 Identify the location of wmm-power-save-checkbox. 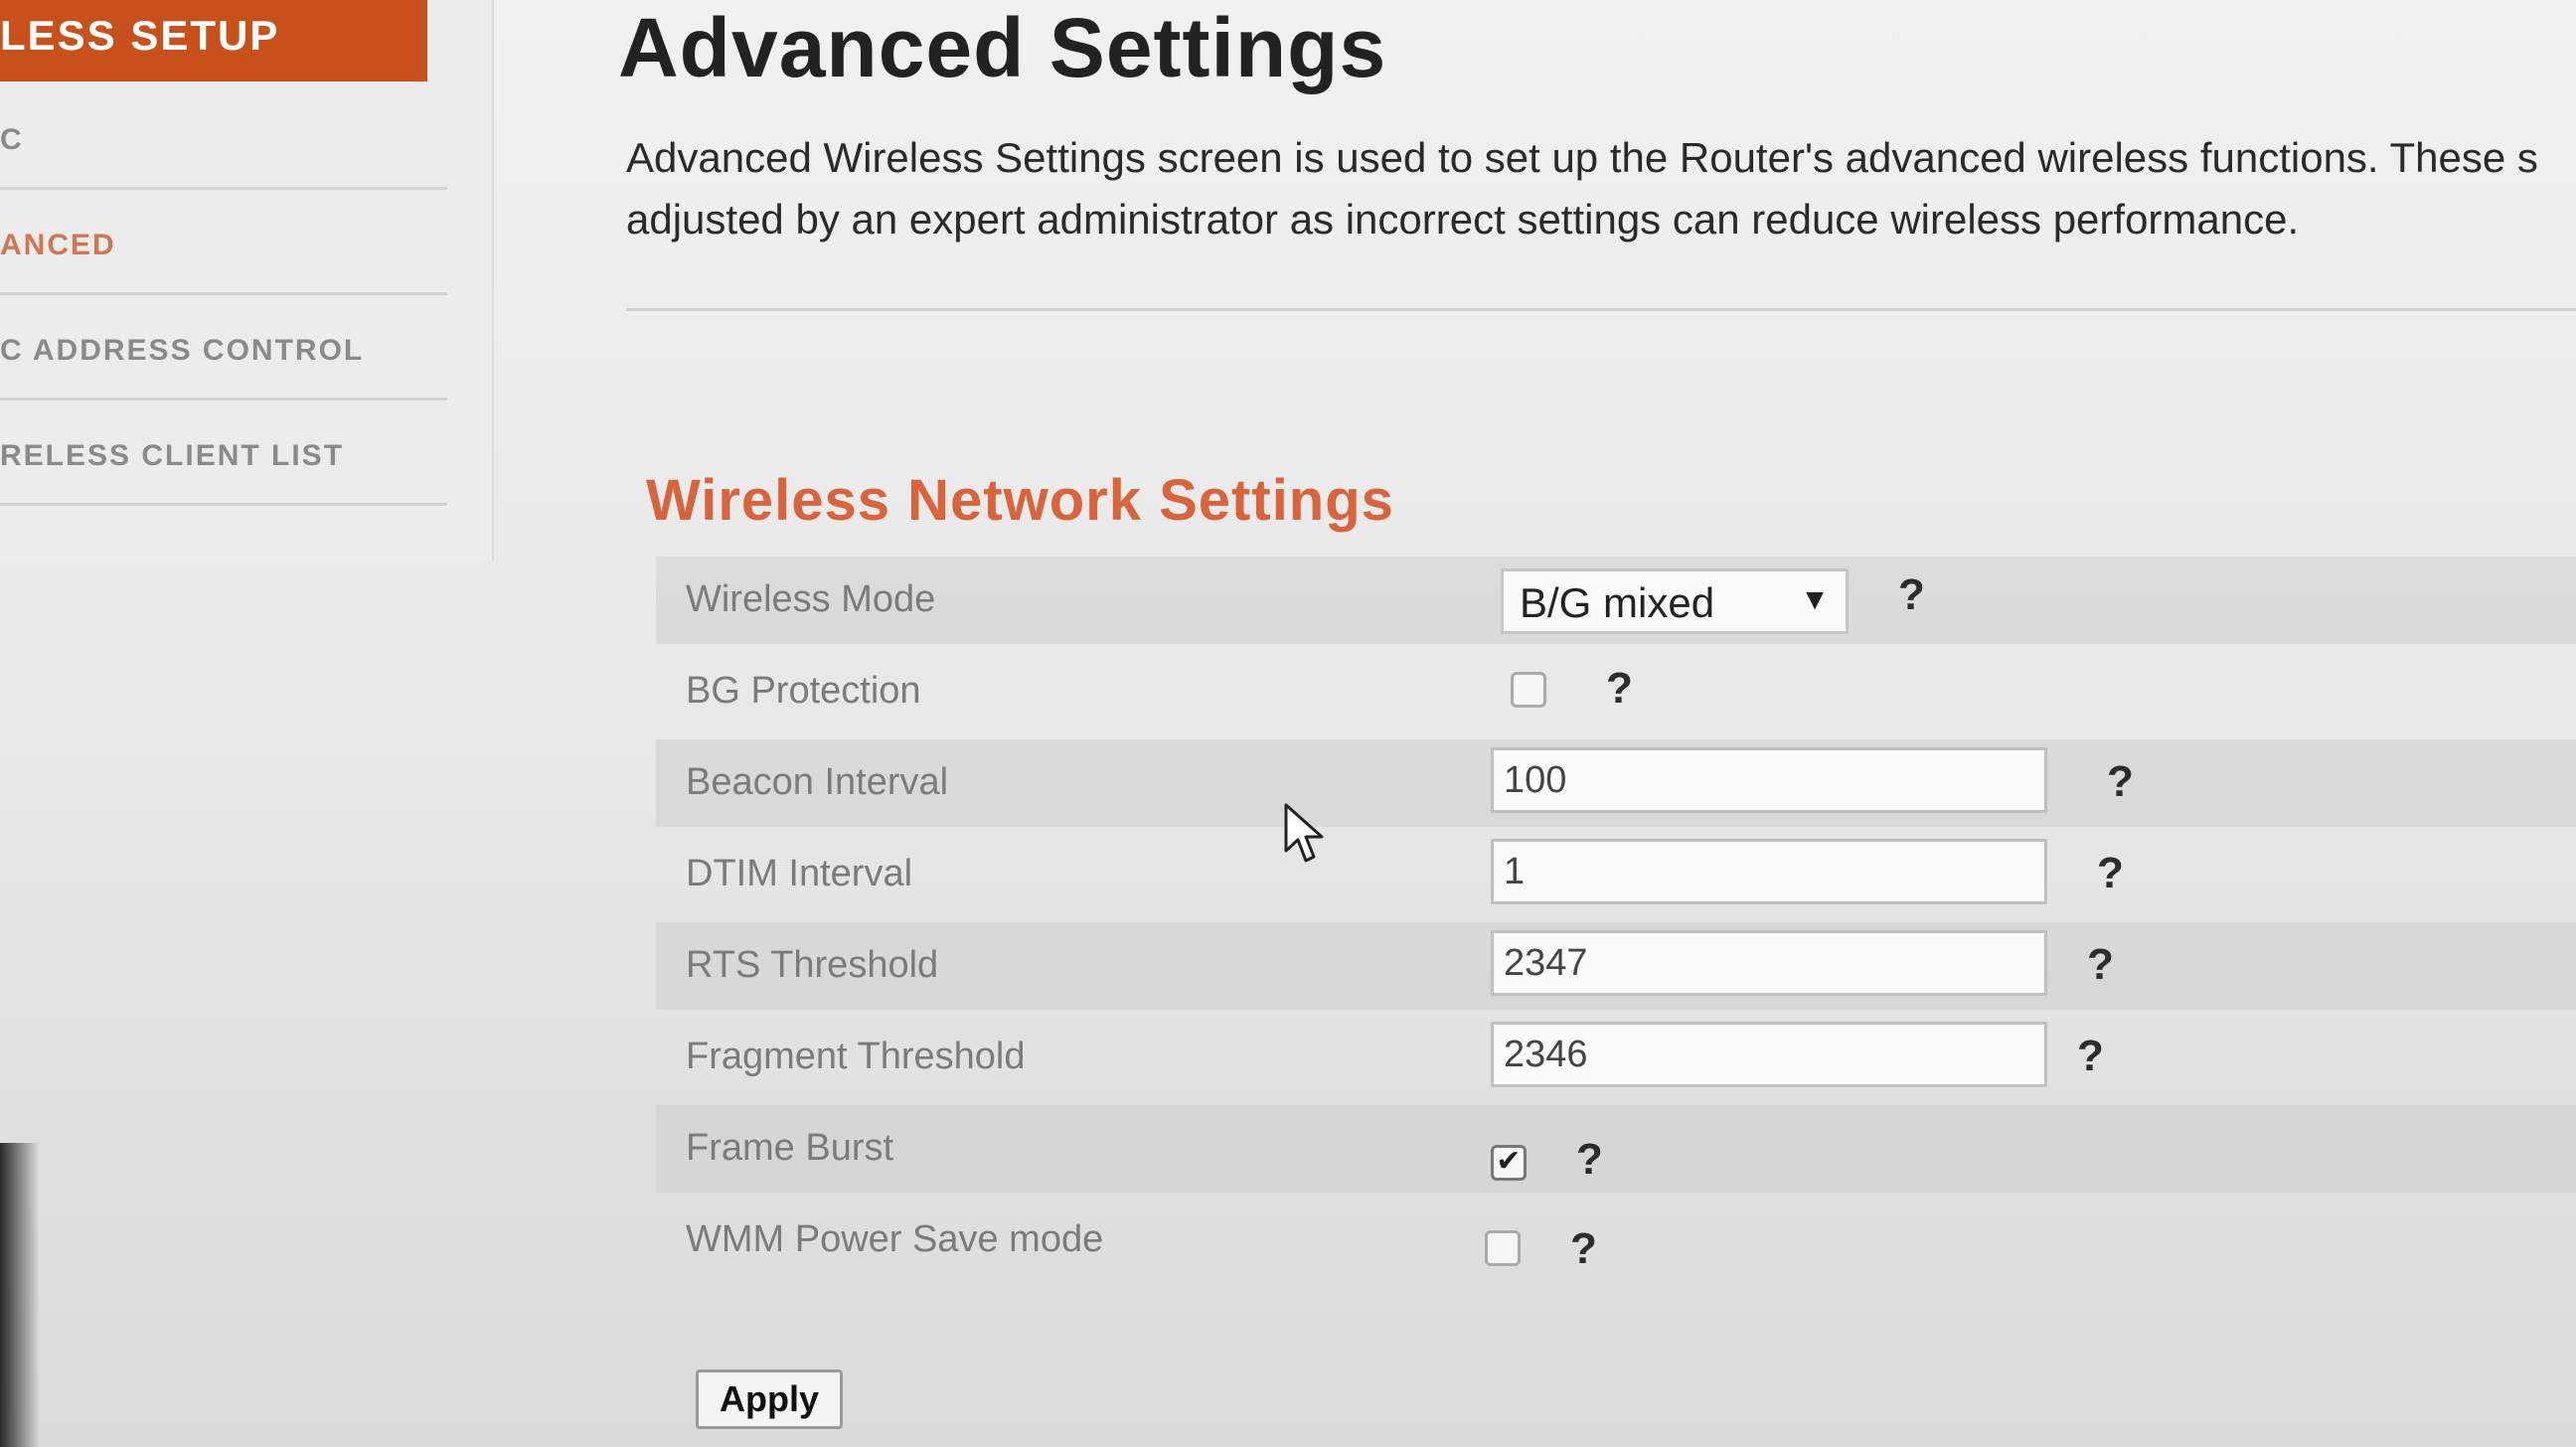
(1503, 1248).